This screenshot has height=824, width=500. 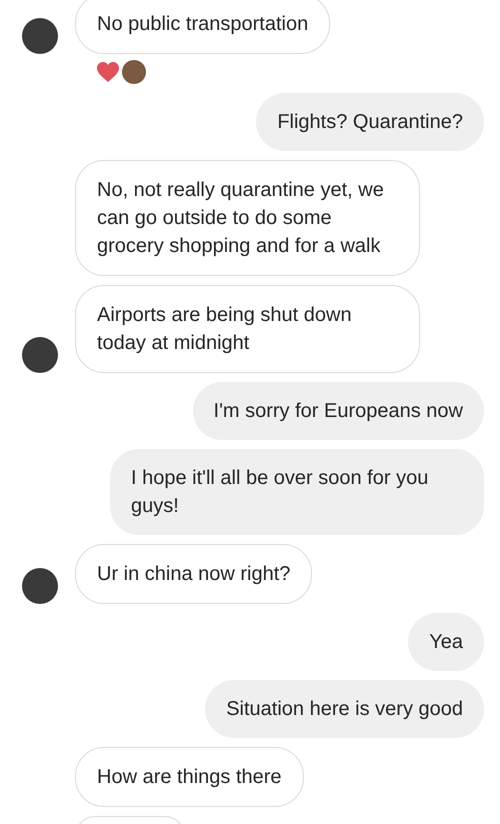 What do you see at coordinates (108, 72) in the screenshot?
I see `heart-icon` at bounding box center [108, 72].